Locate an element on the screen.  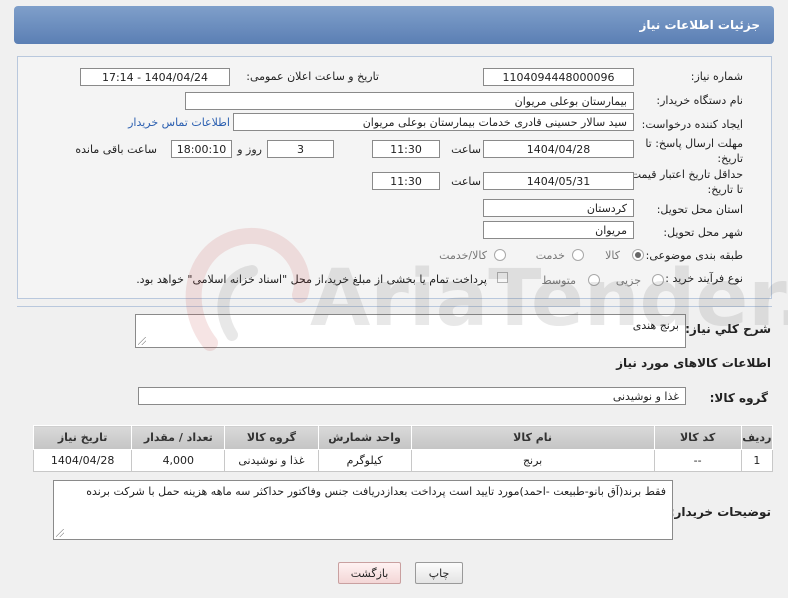
page-title: جزئیات اطلاعات نیاز is located at coordinates (699, 25).